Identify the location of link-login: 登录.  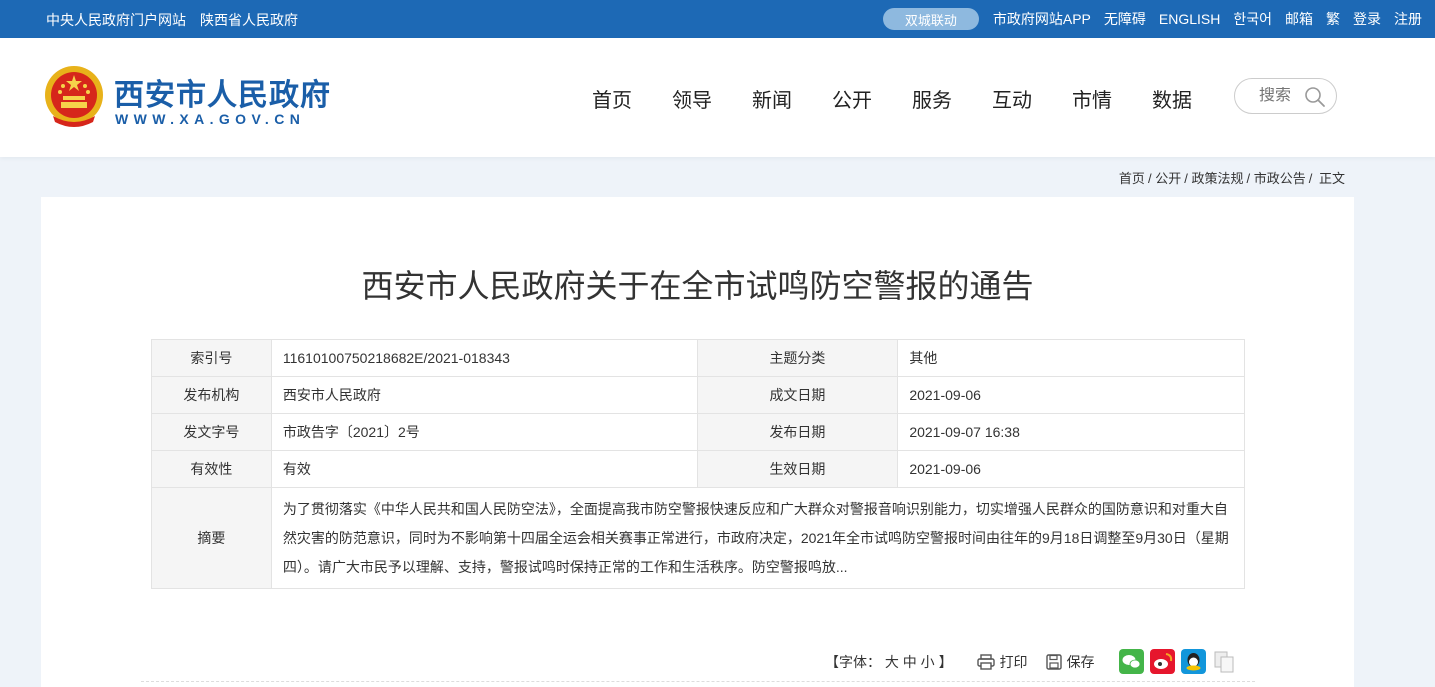
(1367, 19).